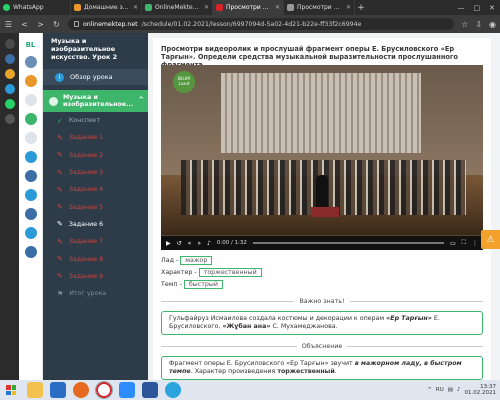  I want to click on sidebar-item-label: Итог урока, so click(88, 294).